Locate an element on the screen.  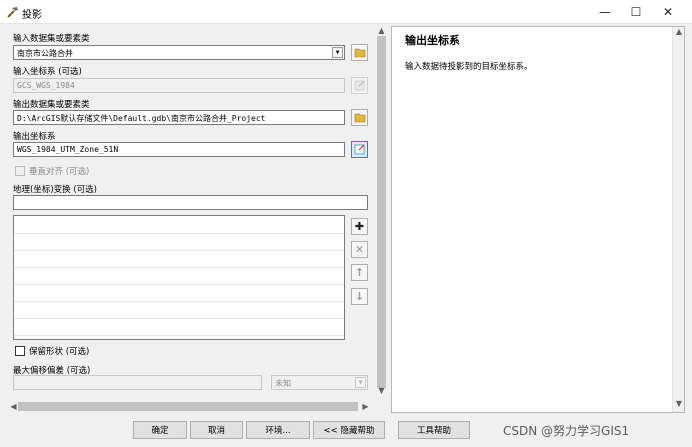
cancel-button: 取消 is located at coordinates (216, 430).